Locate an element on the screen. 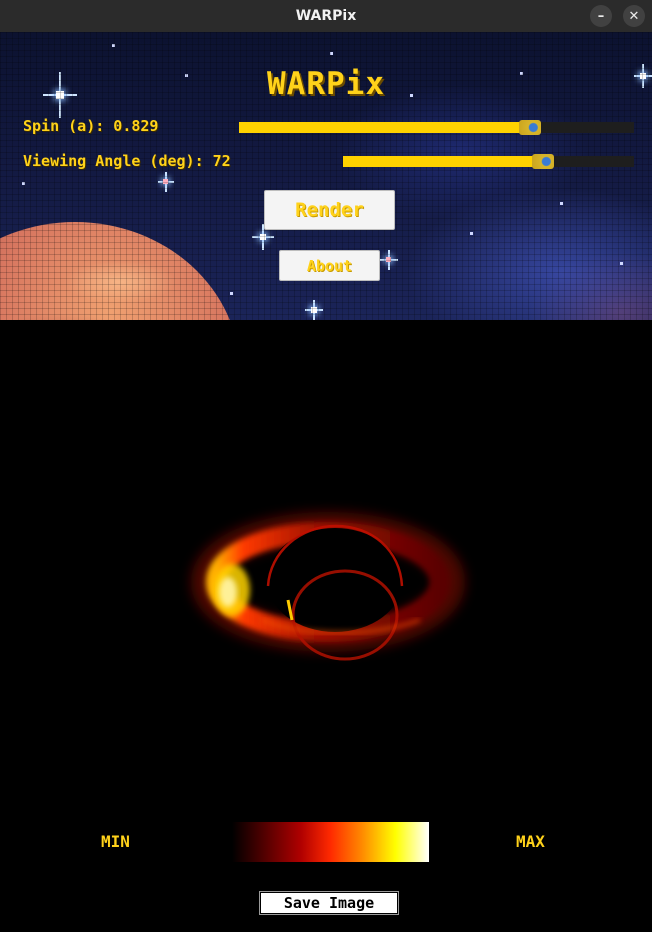 The image size is (652, 932). colorbar-min-label: MIN is located at coordinates (115, 841).